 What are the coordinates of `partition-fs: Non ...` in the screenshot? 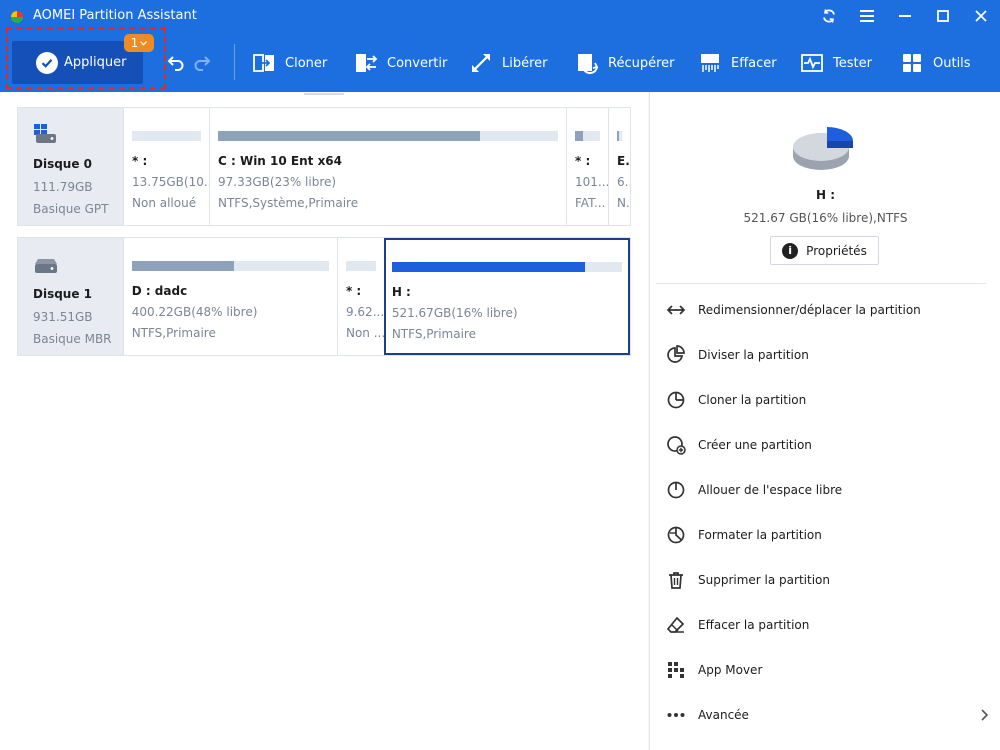 It's located at (364, 333).